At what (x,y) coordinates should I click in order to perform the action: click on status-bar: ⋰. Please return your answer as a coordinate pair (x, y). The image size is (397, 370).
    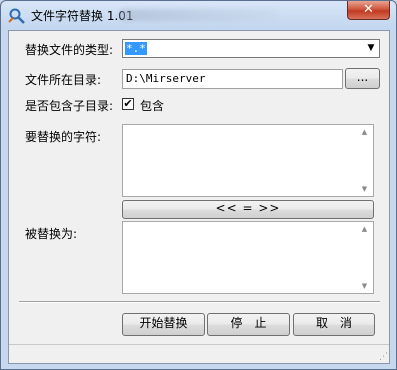
    Looking at the image, I should click on (199, 353).